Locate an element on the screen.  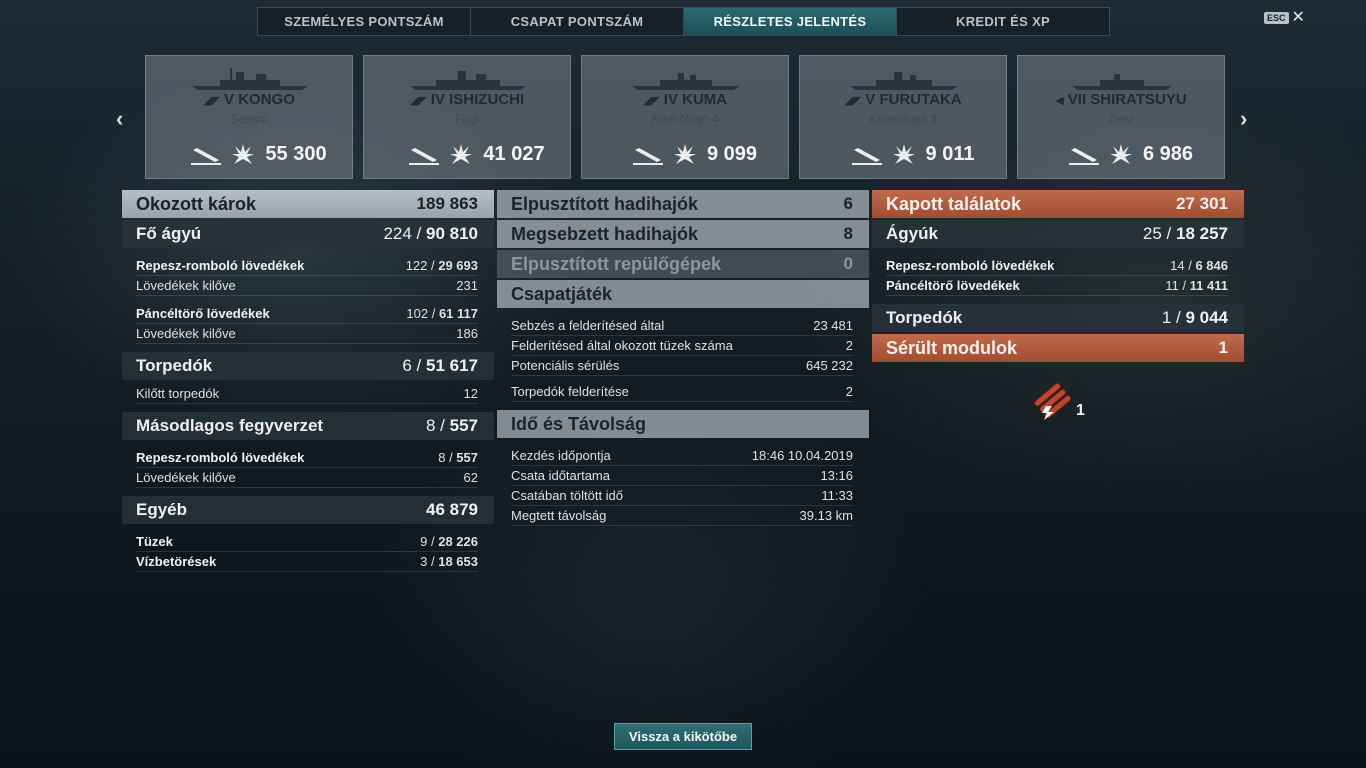
teamplay-header: Csapatjáték is located at coordinates (683, 294).